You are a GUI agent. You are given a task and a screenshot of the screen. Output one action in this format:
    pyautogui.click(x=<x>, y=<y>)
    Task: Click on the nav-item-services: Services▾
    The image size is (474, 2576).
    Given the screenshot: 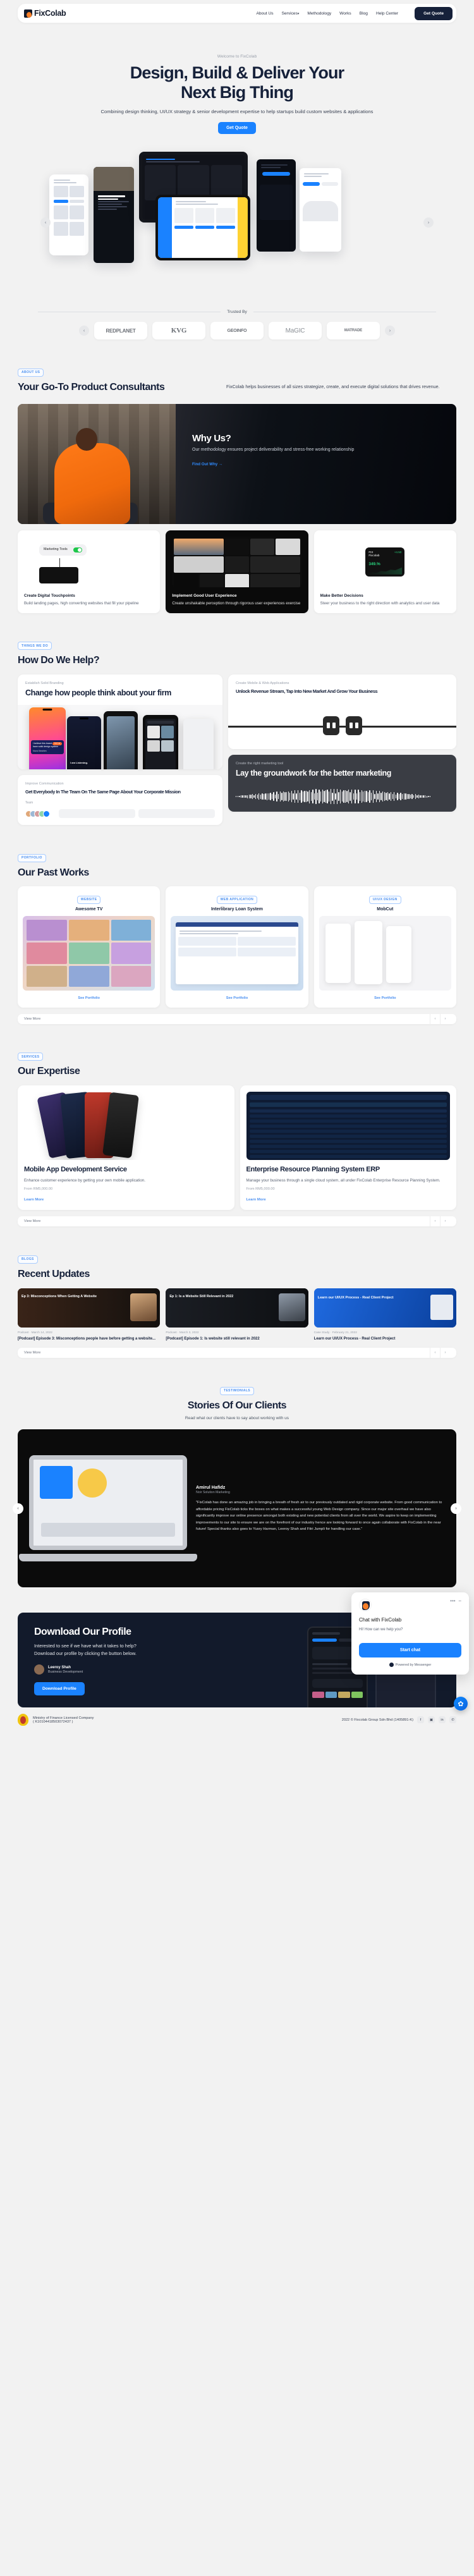 What is the action you would take?
    pyautogui.click(x=291, y=13)
    